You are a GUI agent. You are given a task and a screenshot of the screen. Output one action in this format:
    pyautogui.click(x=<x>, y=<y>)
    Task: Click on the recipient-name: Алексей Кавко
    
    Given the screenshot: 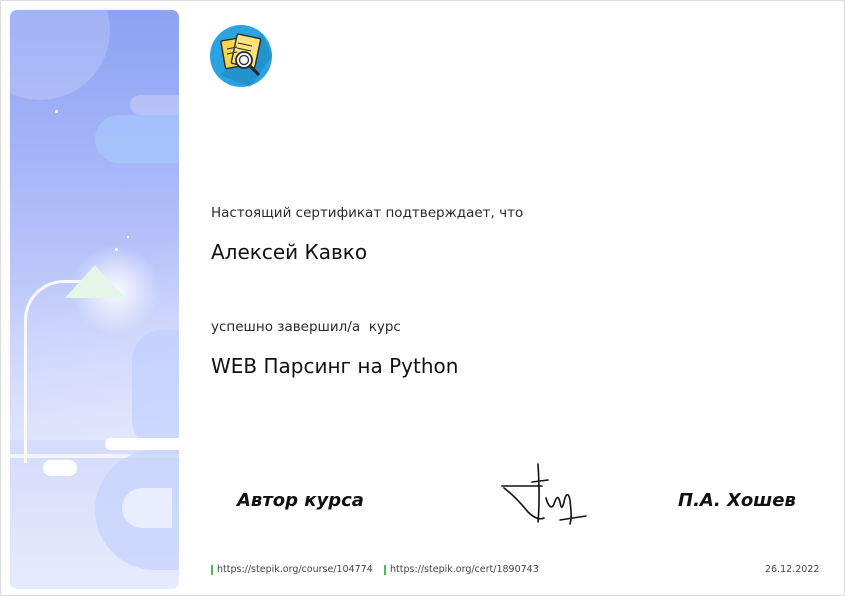 What is the action you would take?
    pyautogui.click(x=289, y=252)
    